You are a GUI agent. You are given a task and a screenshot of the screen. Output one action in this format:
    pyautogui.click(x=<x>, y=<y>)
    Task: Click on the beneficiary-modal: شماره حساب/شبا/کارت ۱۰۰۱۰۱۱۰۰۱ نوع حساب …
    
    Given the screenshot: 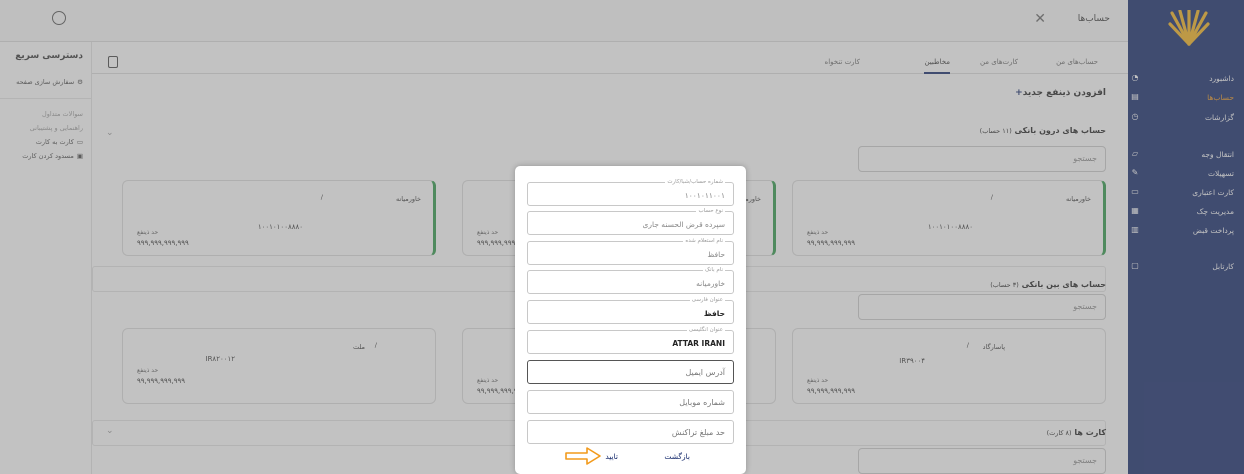 What is the action you would take?
    pyautogui.click(x=630, y=320)
    